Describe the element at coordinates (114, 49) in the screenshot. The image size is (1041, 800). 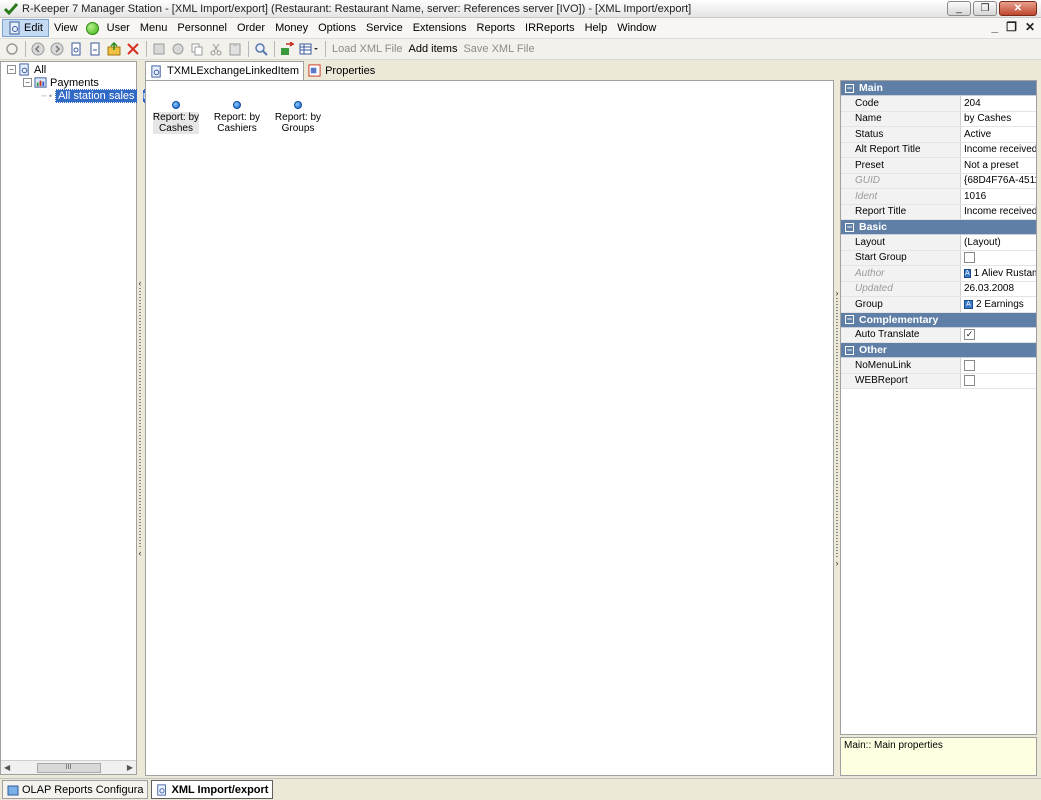
I see `open-button` at that location.